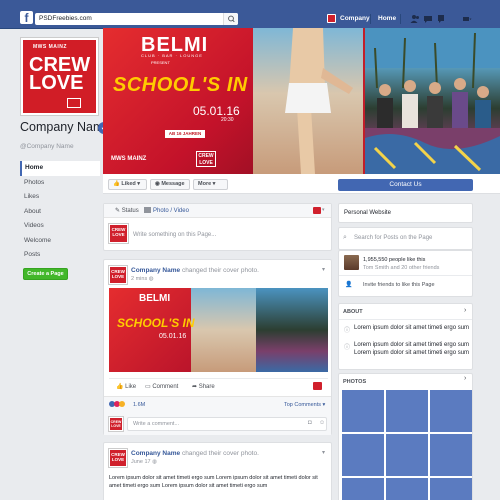  I want to click on sidebar-item-posts: Posts, so click(60, 255).